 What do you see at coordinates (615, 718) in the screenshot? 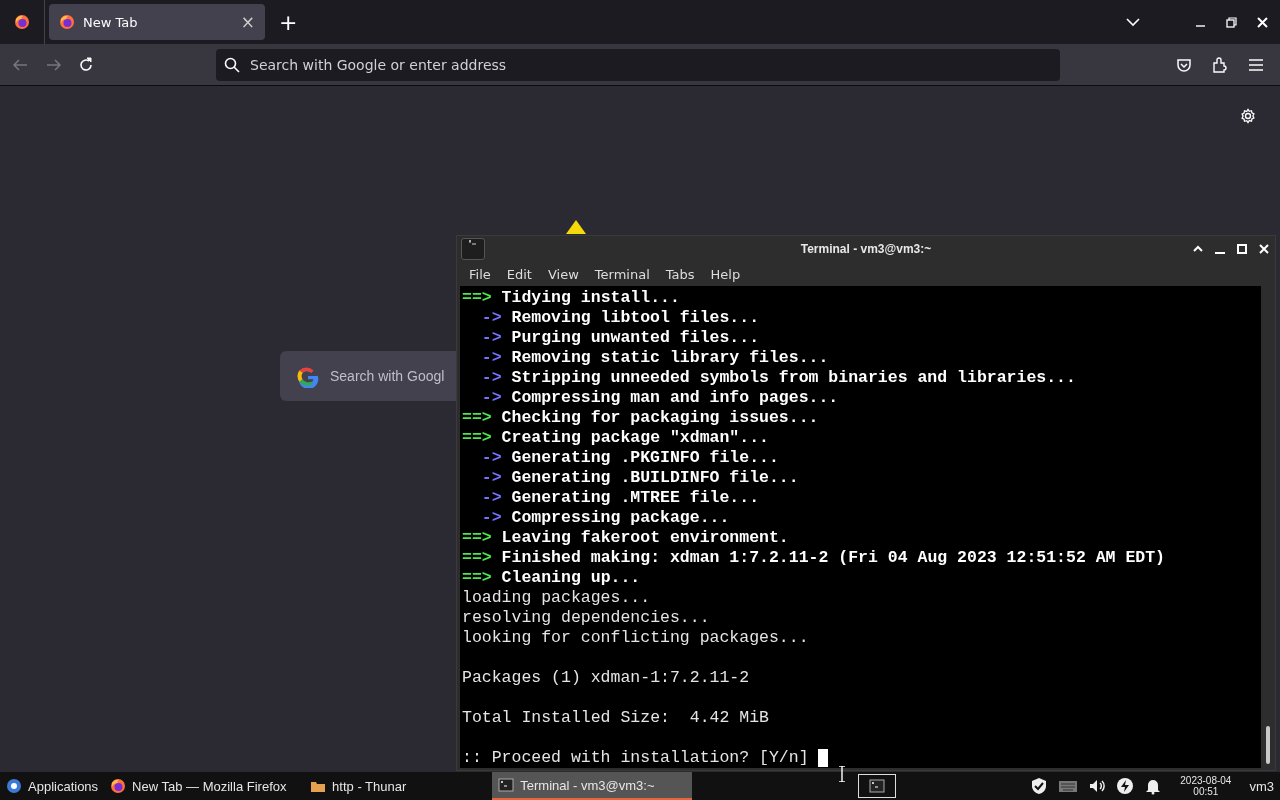
I see `terminal-text: Total Installed Size: 4.42 MiB` at bounding box center [615, 718].